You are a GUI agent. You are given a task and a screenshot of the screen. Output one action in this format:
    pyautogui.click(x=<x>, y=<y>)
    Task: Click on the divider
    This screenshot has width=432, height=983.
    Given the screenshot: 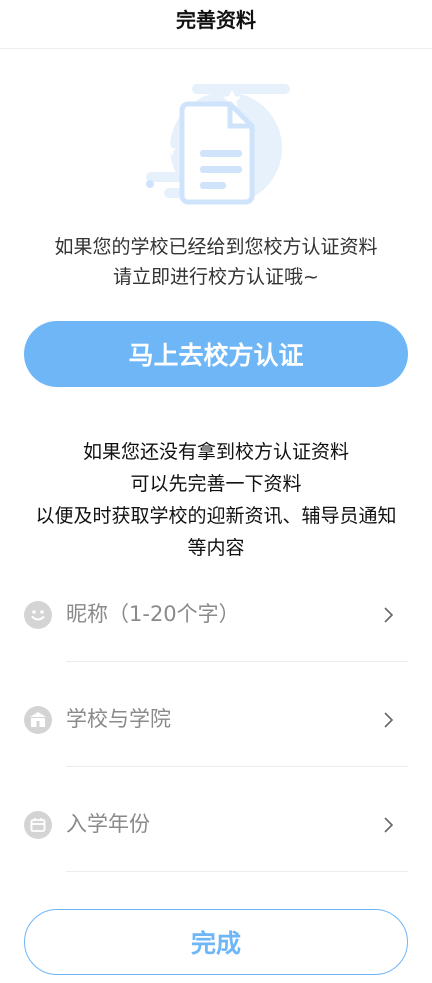 What is the action you would take?
    pyautogui.click(x=237, y=871)
    